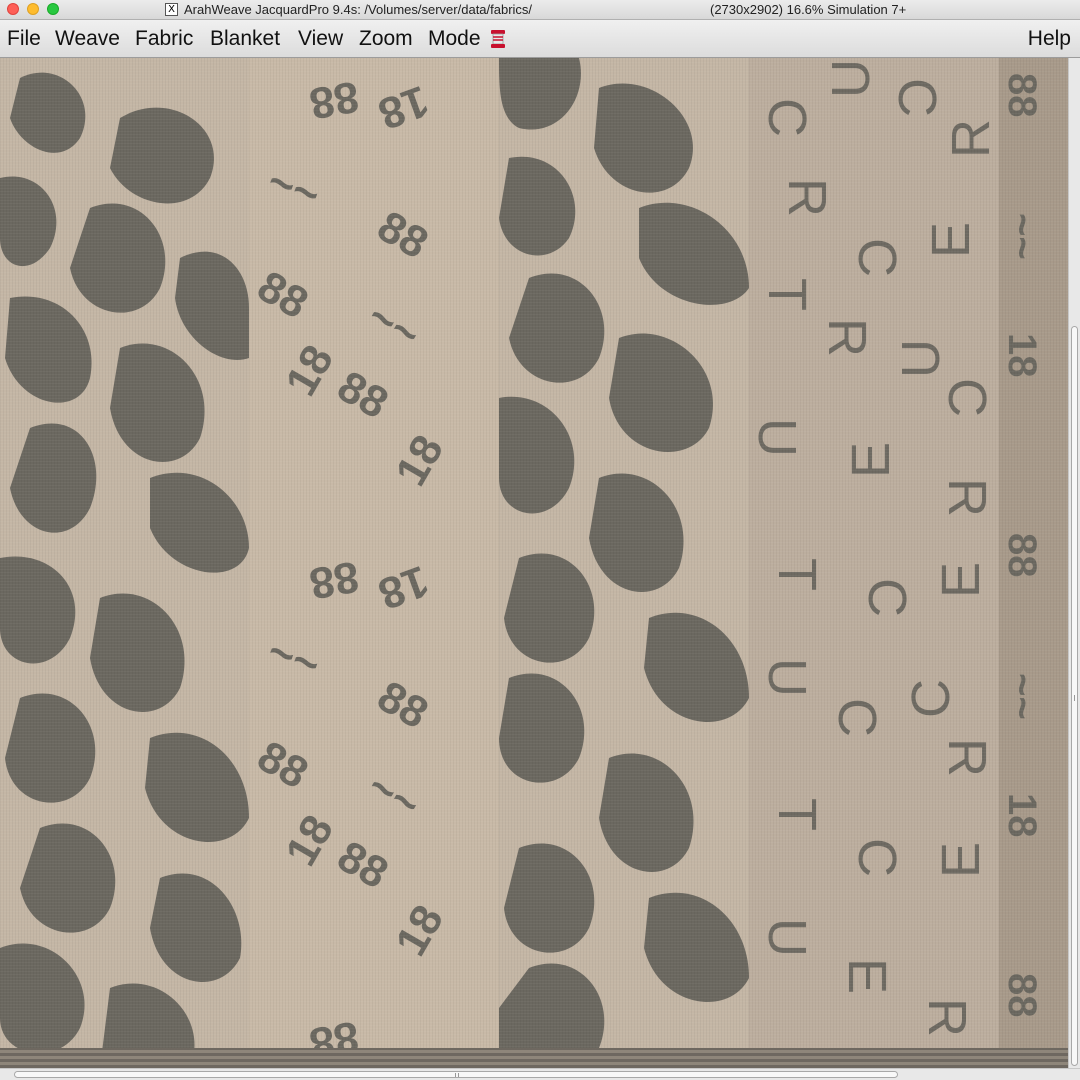 The image size is (1080, 1080). I want to click on menu-view: View, so click(320, 39).